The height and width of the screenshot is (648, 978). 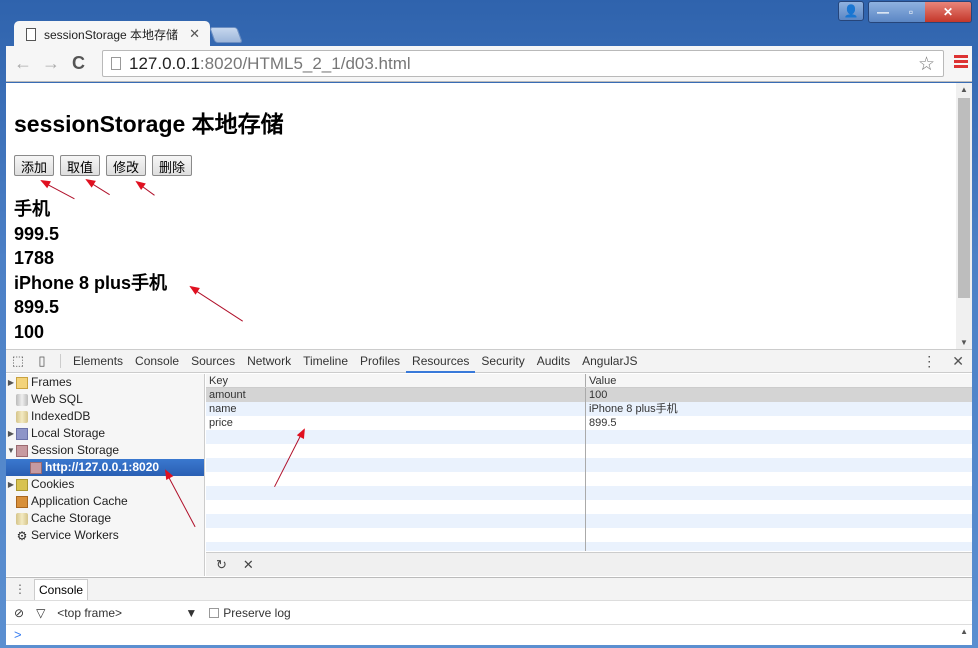 What do you see at coordinates (603, 423) in the screenshot?
I see `value-cell: 899.5` at bounding box center [603, 423].